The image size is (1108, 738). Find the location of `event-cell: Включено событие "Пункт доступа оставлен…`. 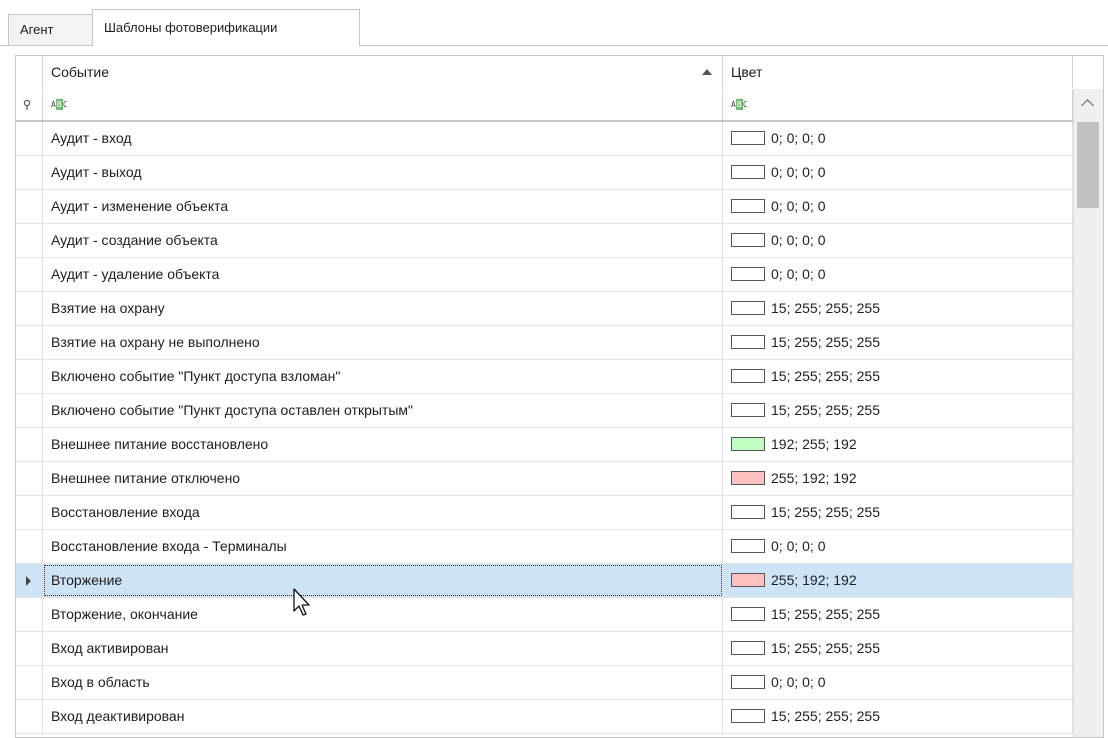

event-cell: Включено событие "Пункт доступа оставлен… is located at coordinates (383, 410).